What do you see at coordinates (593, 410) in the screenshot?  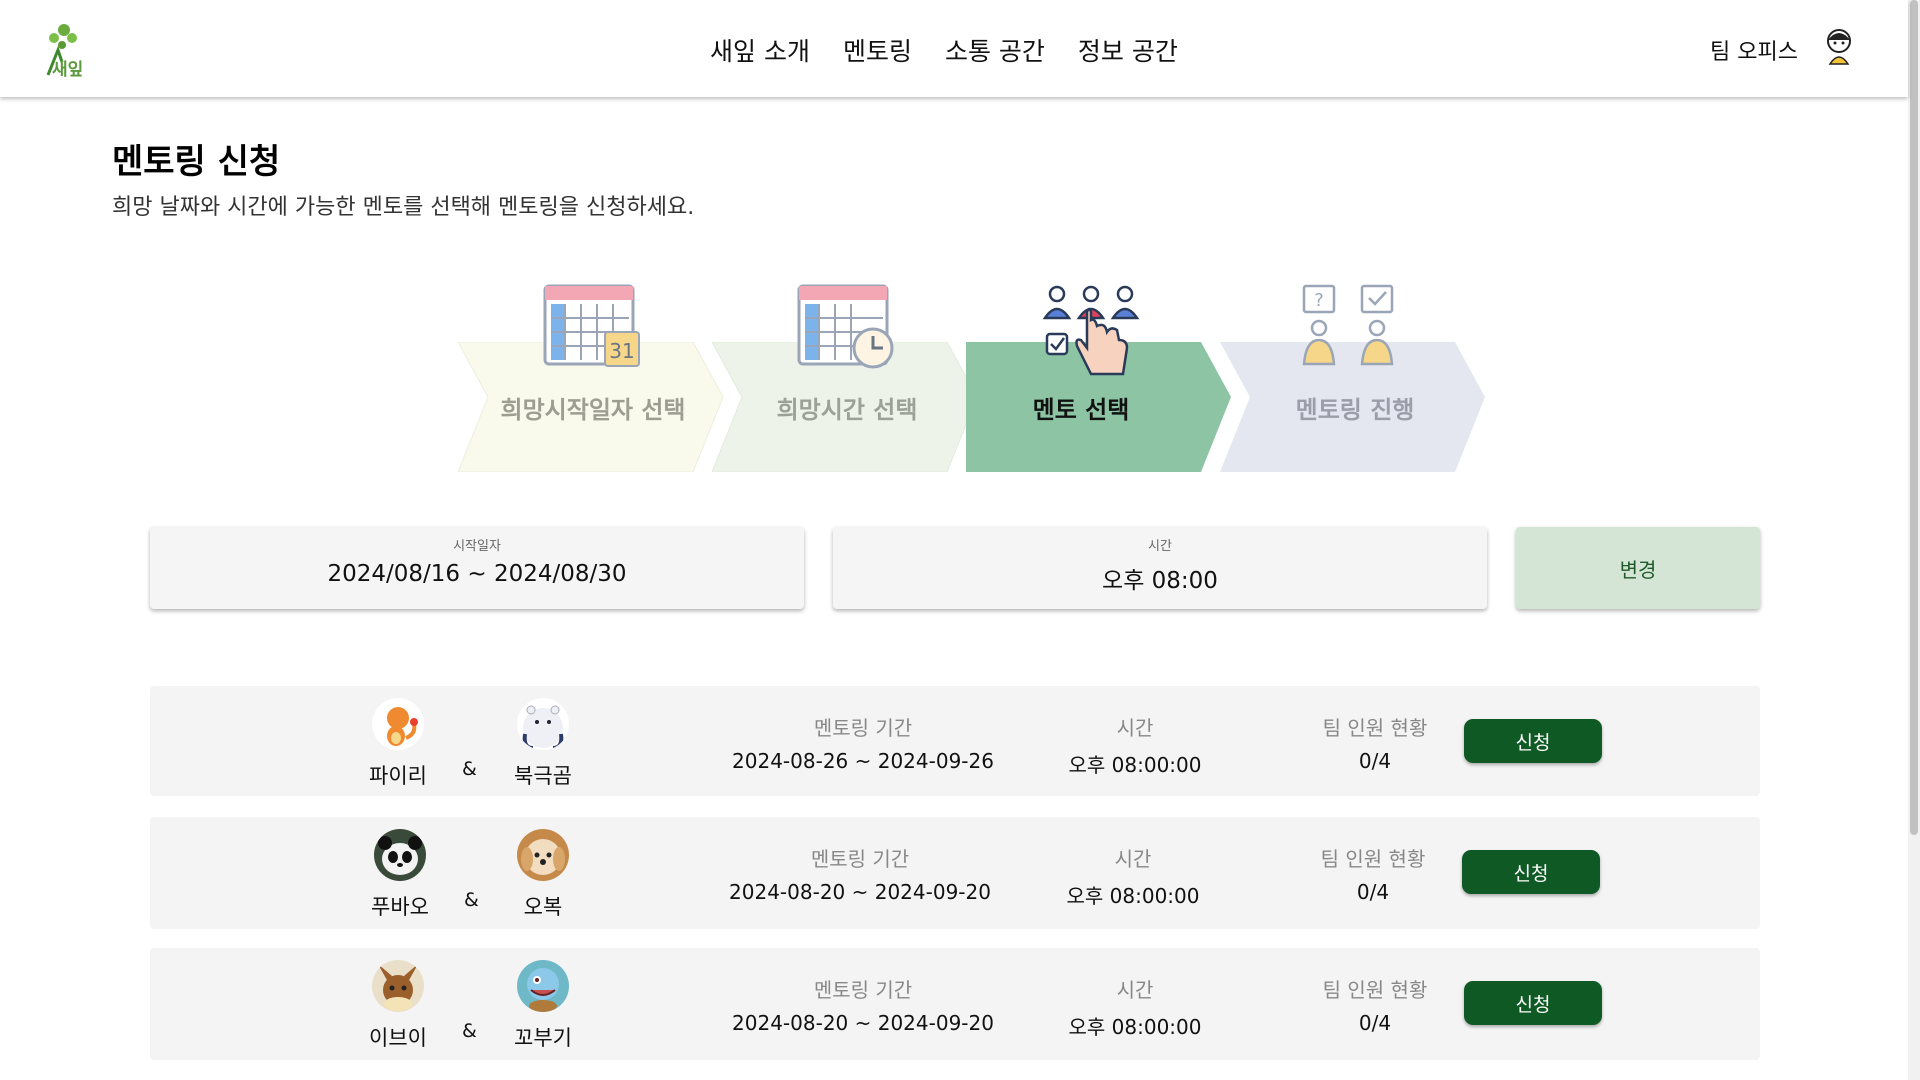 I see `step-label: 희망시작일자 선택` at bounding box center [593, 410].